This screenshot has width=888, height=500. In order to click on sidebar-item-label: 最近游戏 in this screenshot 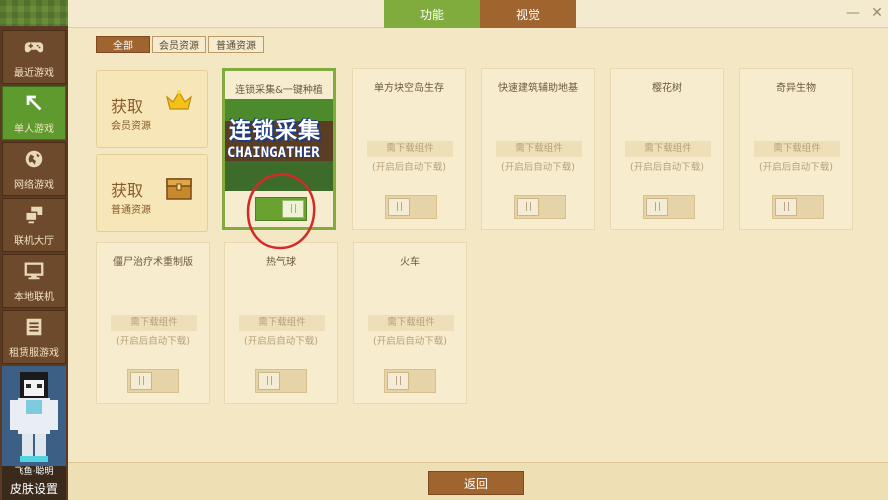, I will do `click(34, 73)`.